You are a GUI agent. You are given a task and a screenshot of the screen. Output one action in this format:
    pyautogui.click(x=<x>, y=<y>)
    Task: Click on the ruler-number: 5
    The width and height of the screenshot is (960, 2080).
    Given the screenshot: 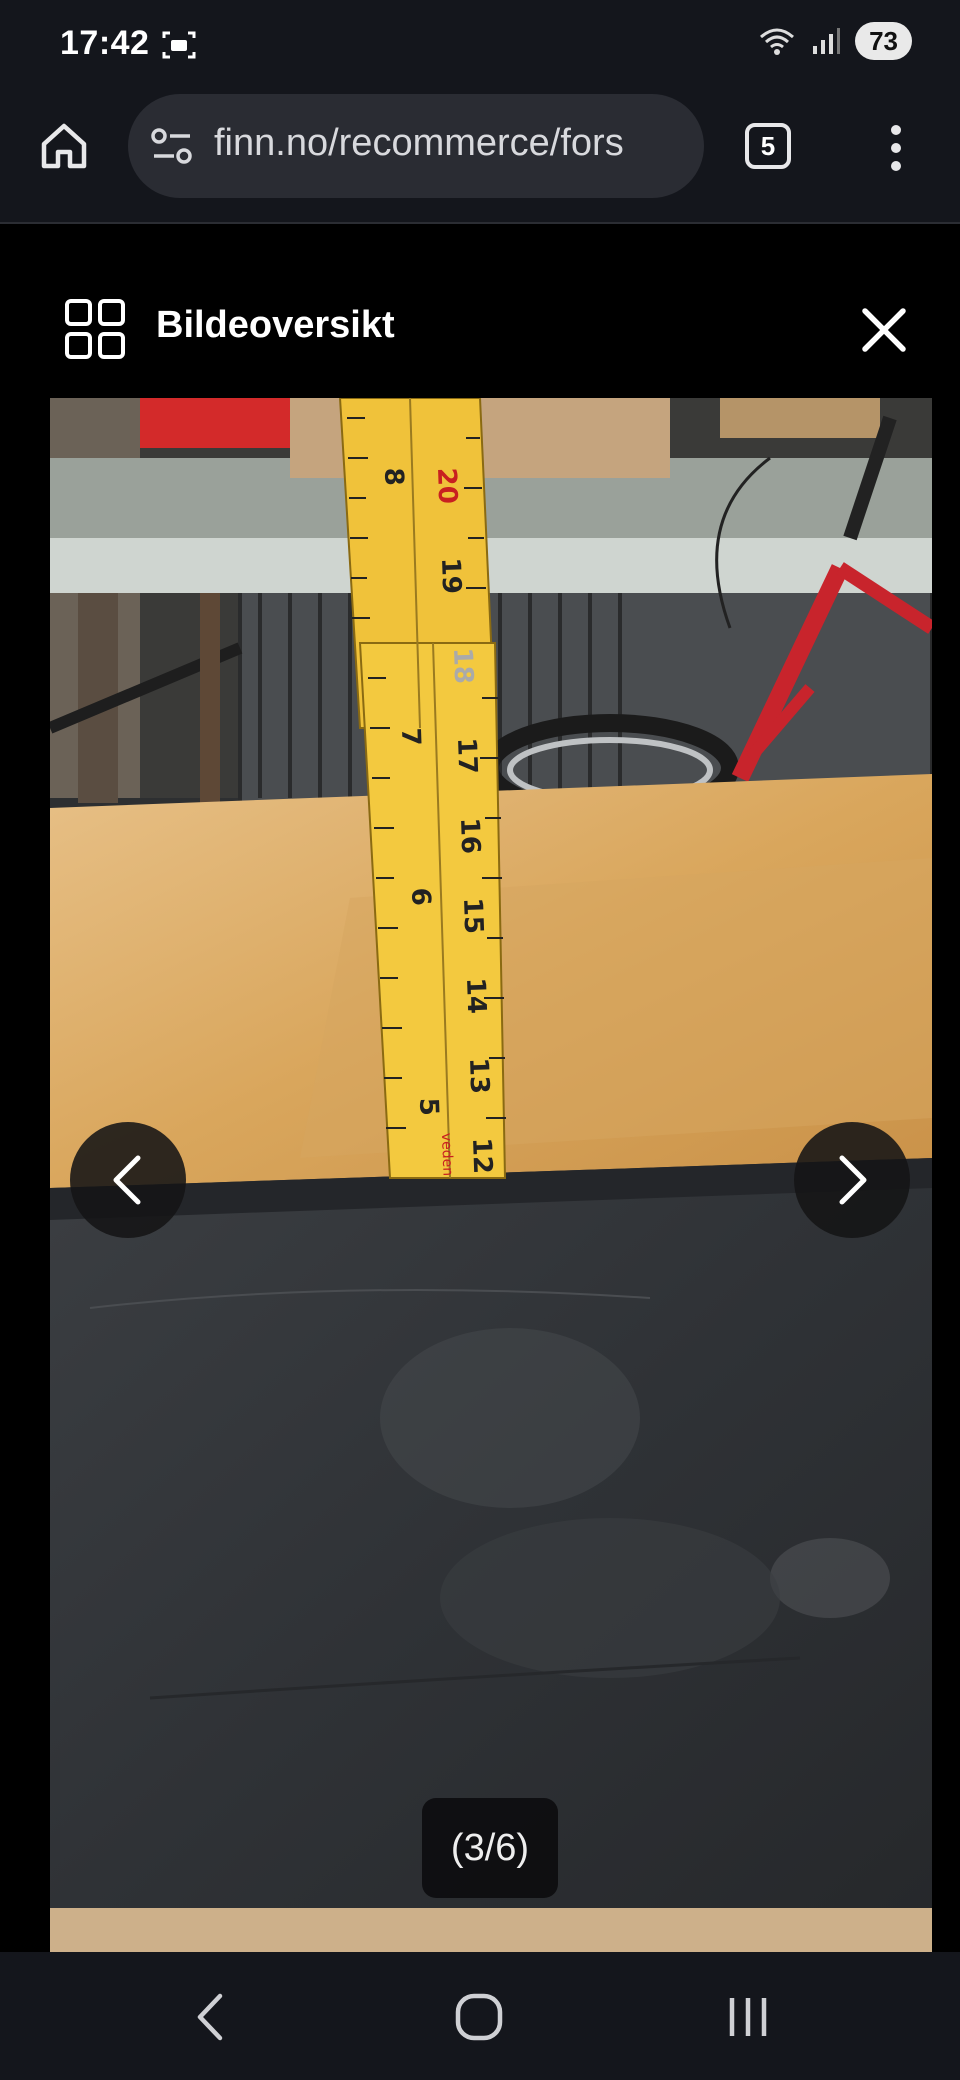 What is the action you would take?
    pyautogui.click(x=428, y=1106)
    